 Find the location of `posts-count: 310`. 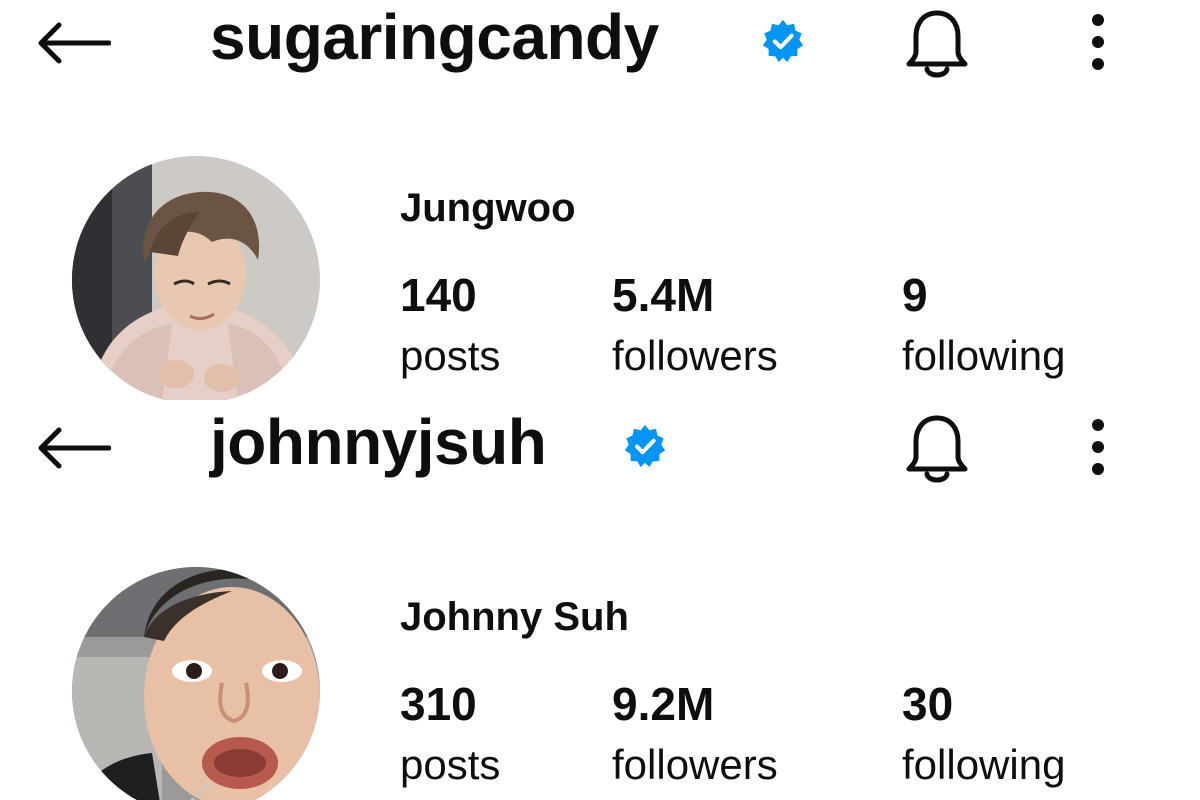

posts-count: 310 is located at coordinates (438, 704).